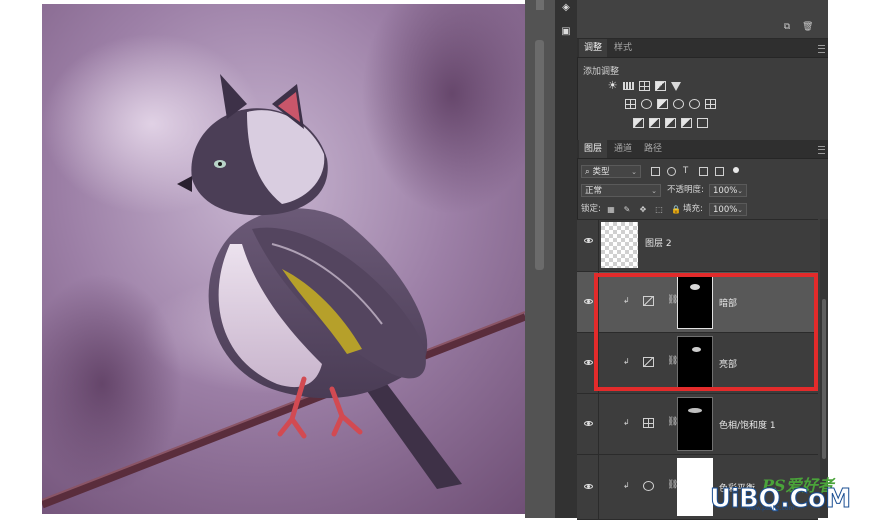  I want to click on blend-mode-dropdown: 正常 ⌄, so click(621, 190).